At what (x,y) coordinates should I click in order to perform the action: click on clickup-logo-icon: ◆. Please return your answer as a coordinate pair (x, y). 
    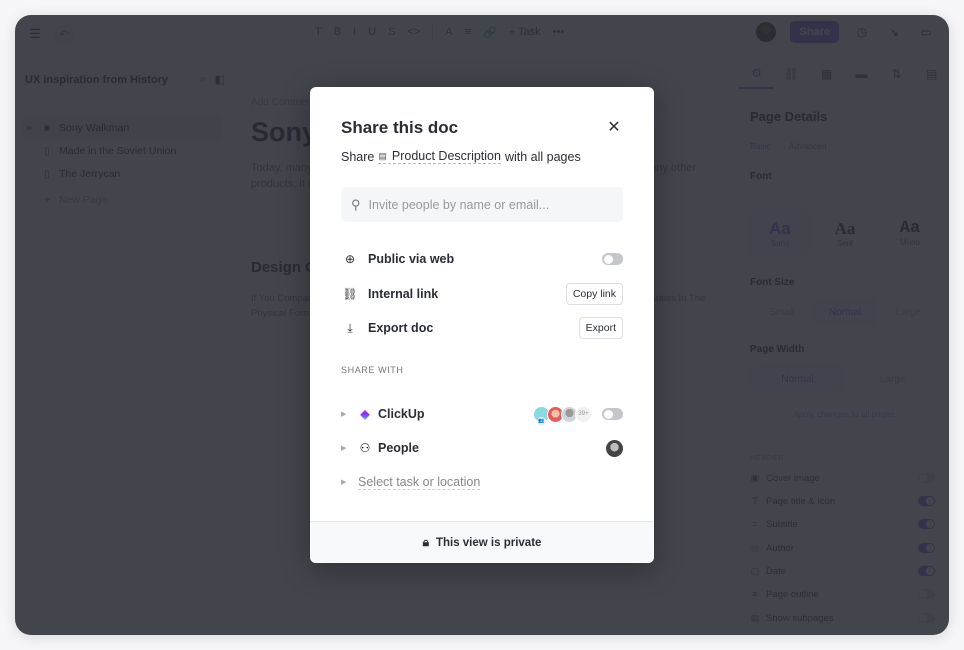
    Looking at the image, I should click on (365, 414).